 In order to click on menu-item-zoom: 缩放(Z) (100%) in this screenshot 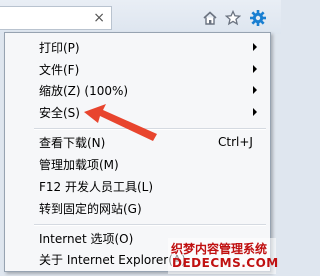, I will do `click(137, 90)`.